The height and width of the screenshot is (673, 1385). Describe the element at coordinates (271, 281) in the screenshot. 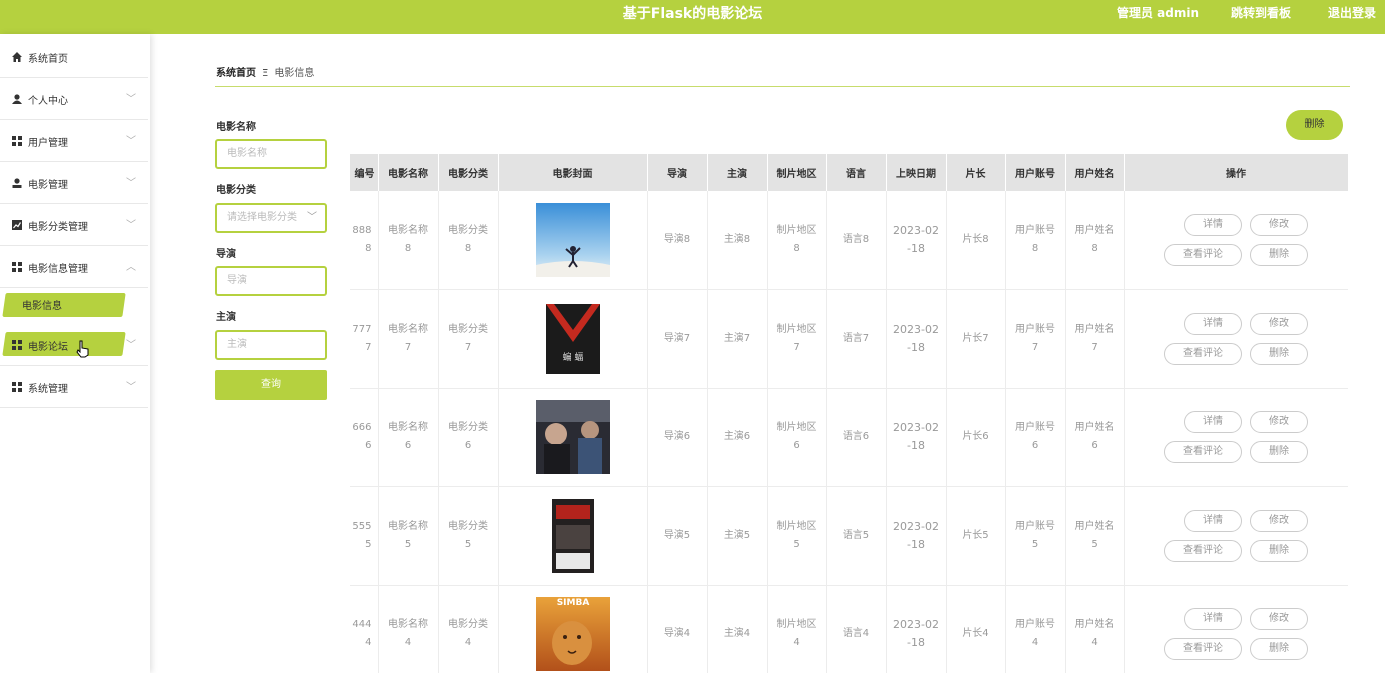

I see `director-input: 导演` at that location.